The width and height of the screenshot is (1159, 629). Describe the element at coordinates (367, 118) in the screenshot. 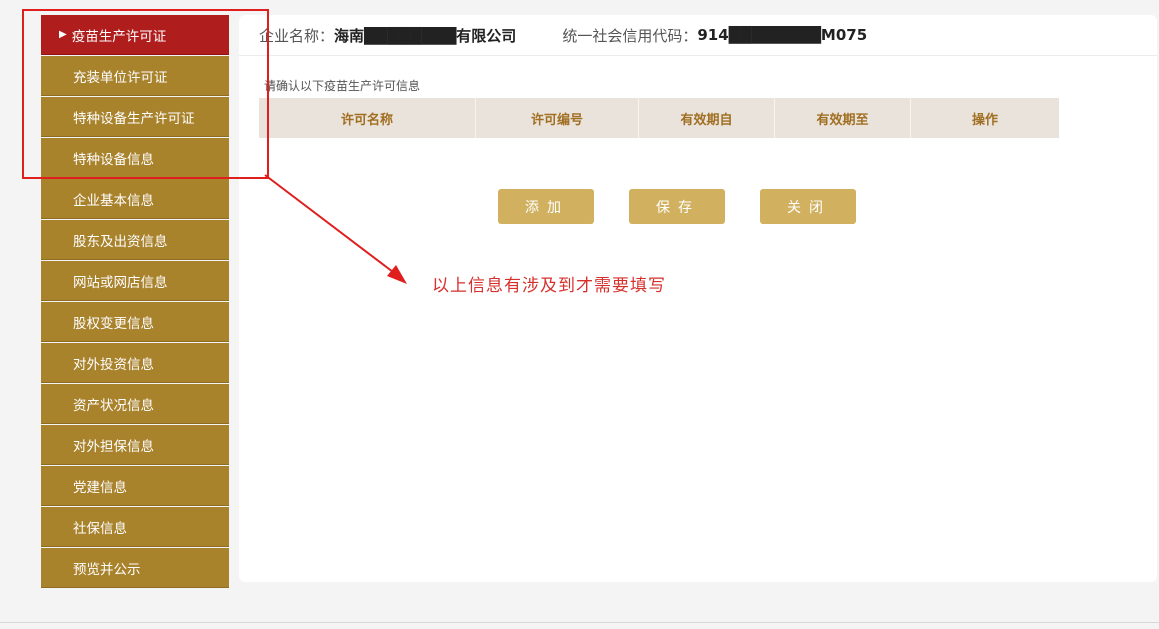

I see `column-header-license-name: 许可名称` at that location.